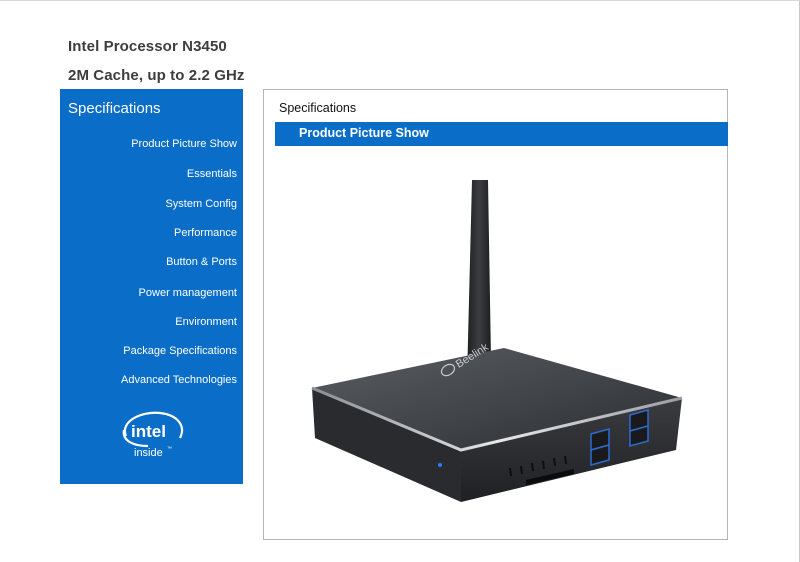 This screenshot has height=562, width=800. I want to click on intel-inside-logo: intel inside ™, so click(153, 435).